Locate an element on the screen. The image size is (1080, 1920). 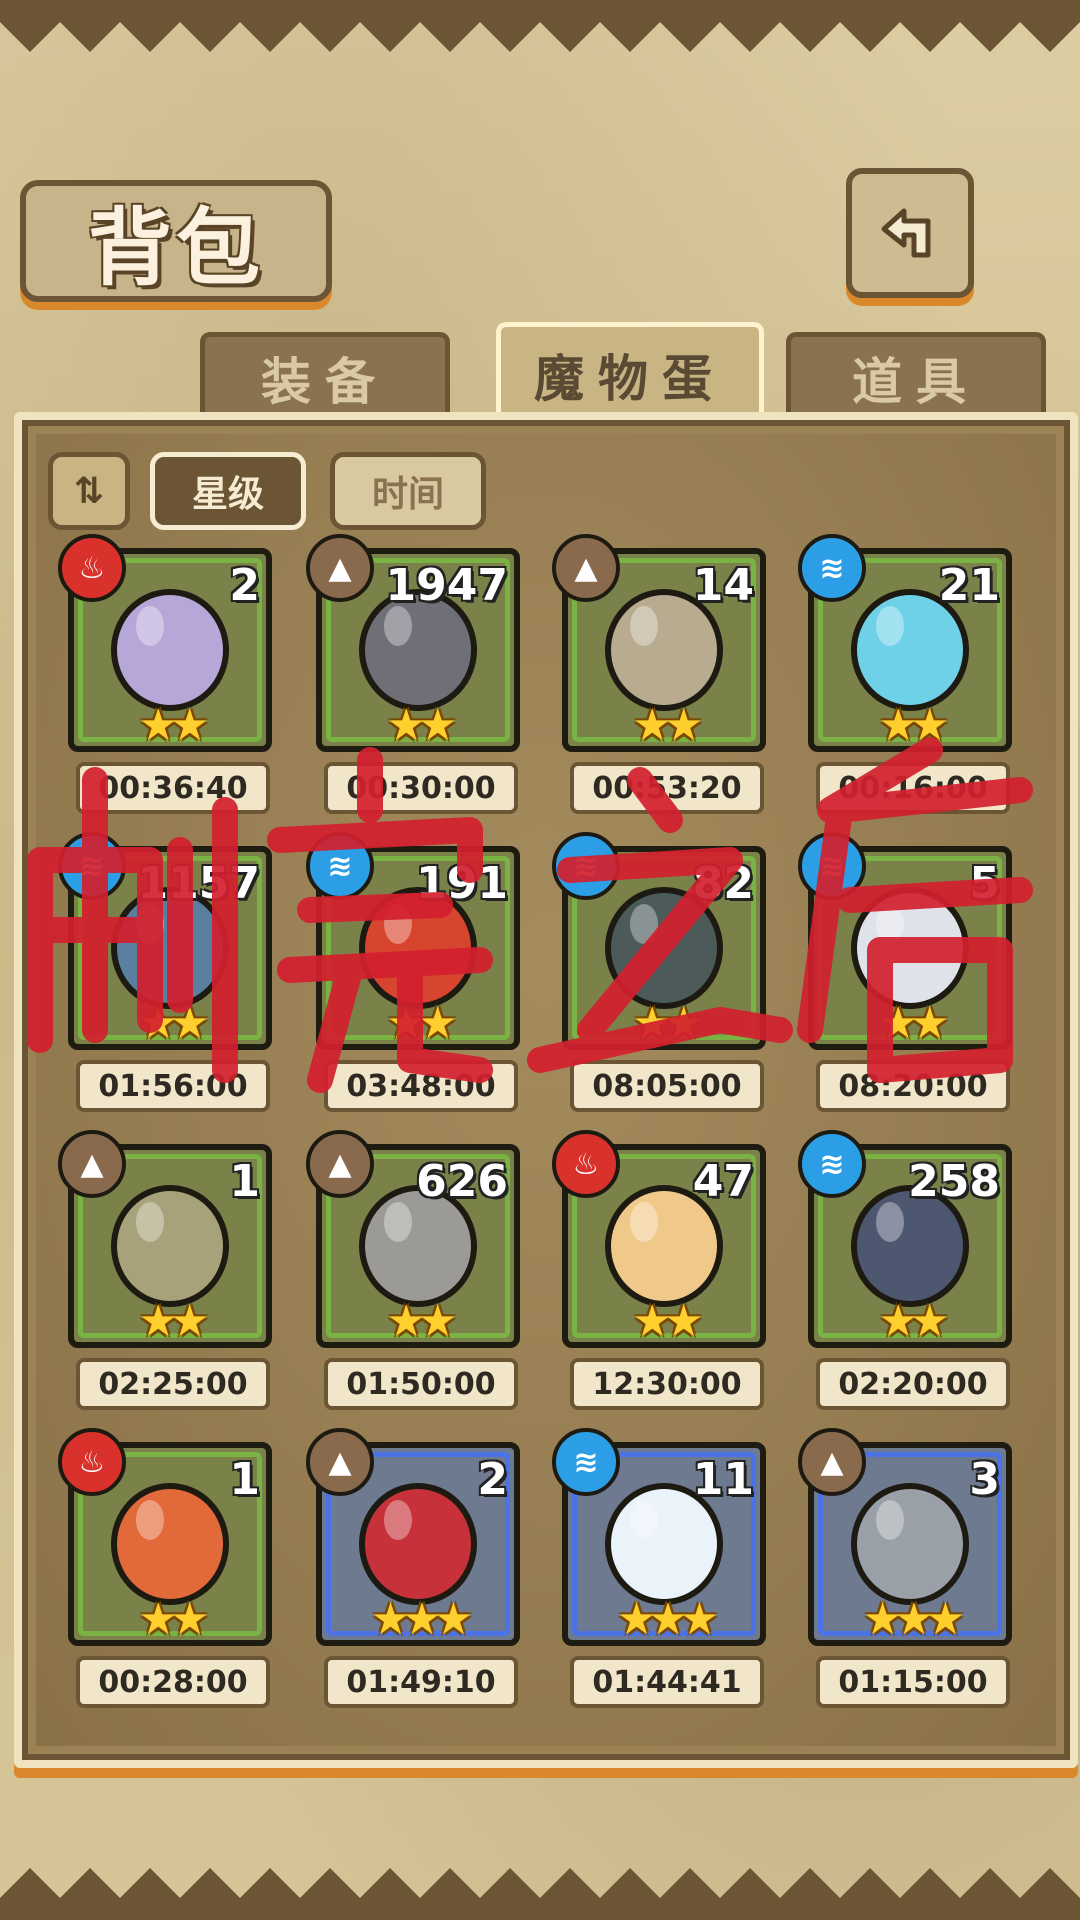
sort-order-icon: ⇅ is located at coordinates (89, 491).